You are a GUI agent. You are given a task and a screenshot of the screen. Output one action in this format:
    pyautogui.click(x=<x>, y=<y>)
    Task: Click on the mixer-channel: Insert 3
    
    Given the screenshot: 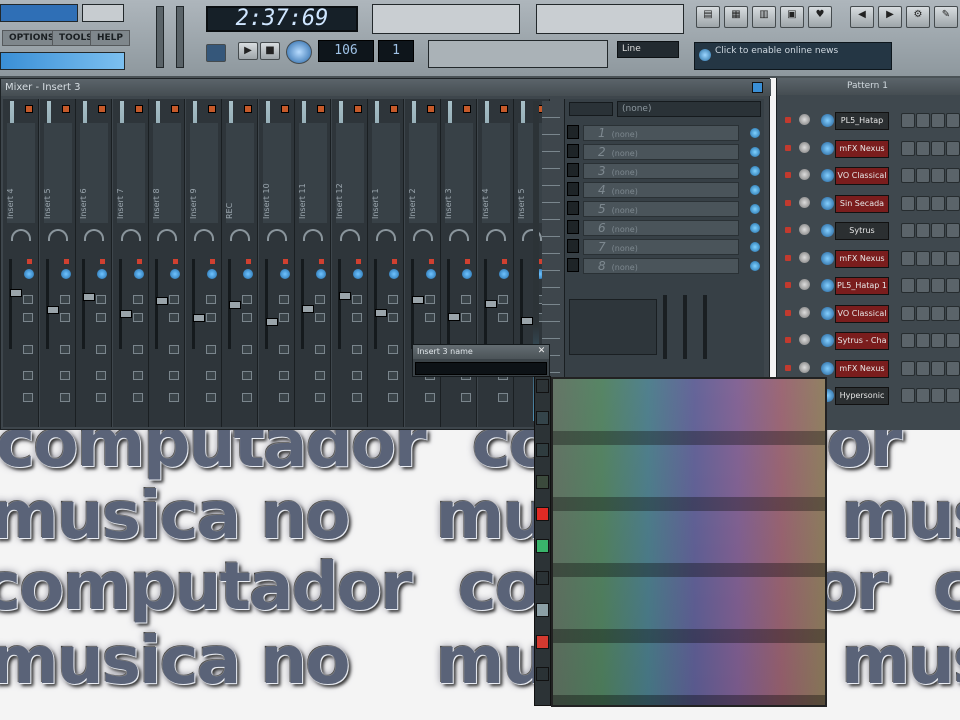 What is the action you would take?
    pyautogui.click(x=459, y=263)
    